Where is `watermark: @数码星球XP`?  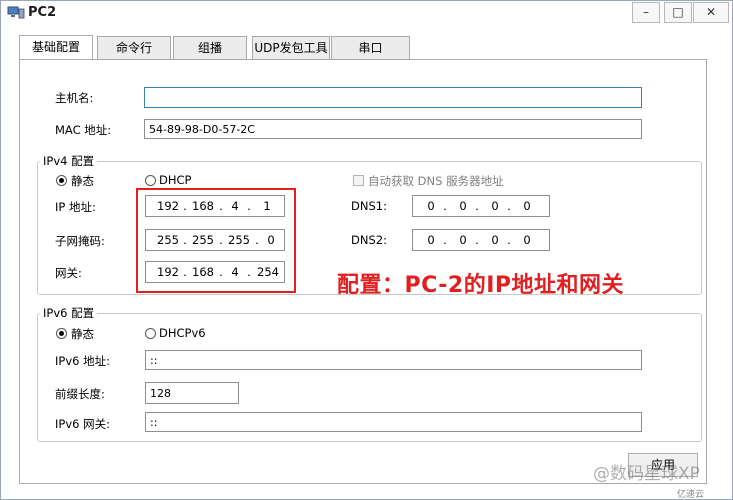
watermark: @数码星球XP is located at coordinates (646, 474).